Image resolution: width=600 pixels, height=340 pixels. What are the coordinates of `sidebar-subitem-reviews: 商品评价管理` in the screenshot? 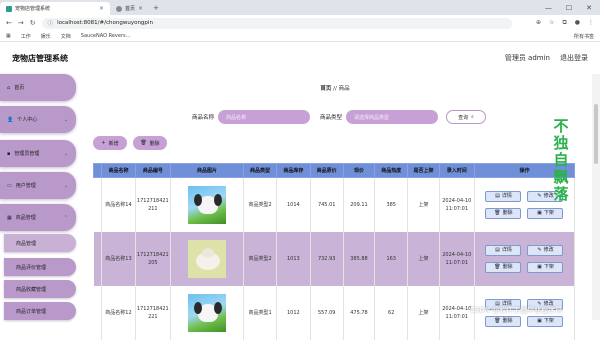 It's located at (40, 267).